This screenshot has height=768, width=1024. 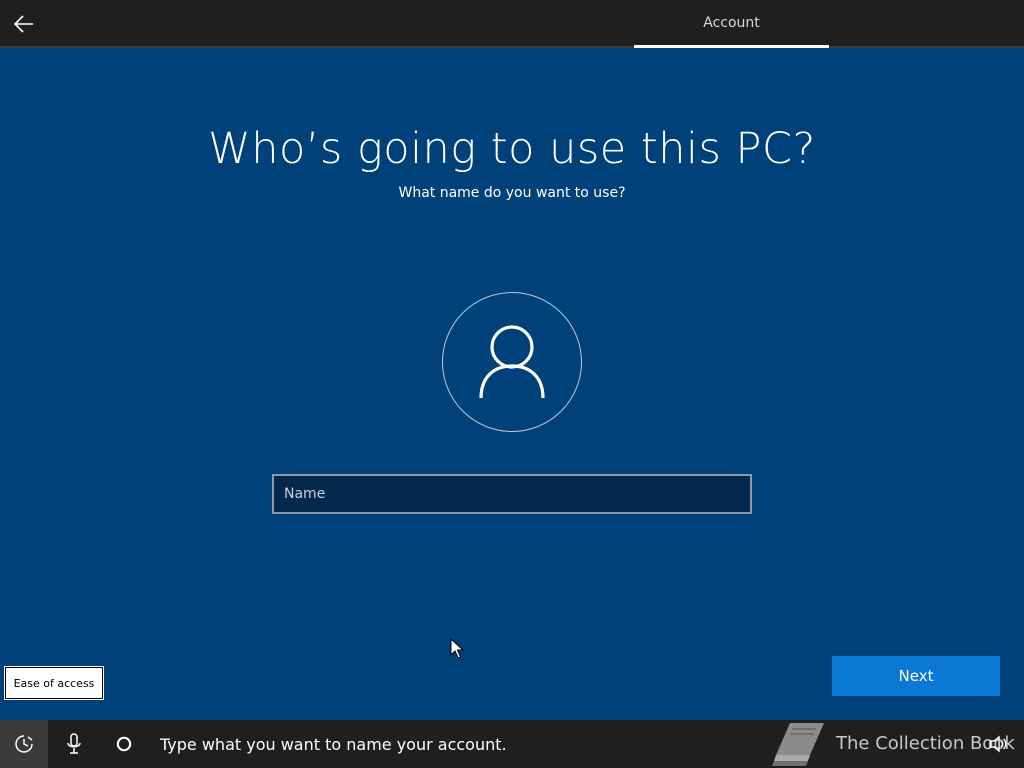 I want to click on tab-account: Account, so click(x=731, y=23).